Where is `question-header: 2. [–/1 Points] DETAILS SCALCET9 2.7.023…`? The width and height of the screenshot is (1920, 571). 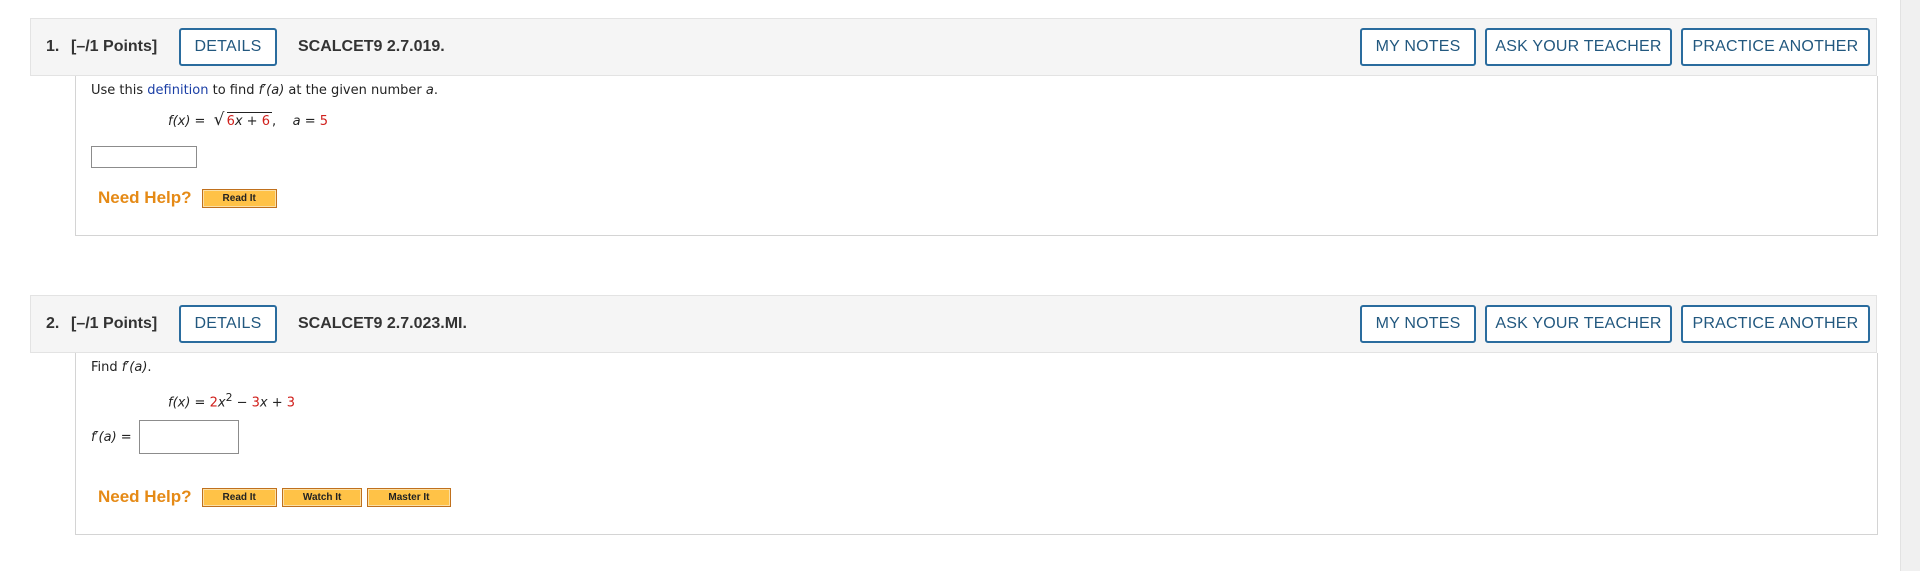 question-header: 2. [–/1 Points] DETAILS SCALCET9 2.7.023… is located at coordinates (953, 324).